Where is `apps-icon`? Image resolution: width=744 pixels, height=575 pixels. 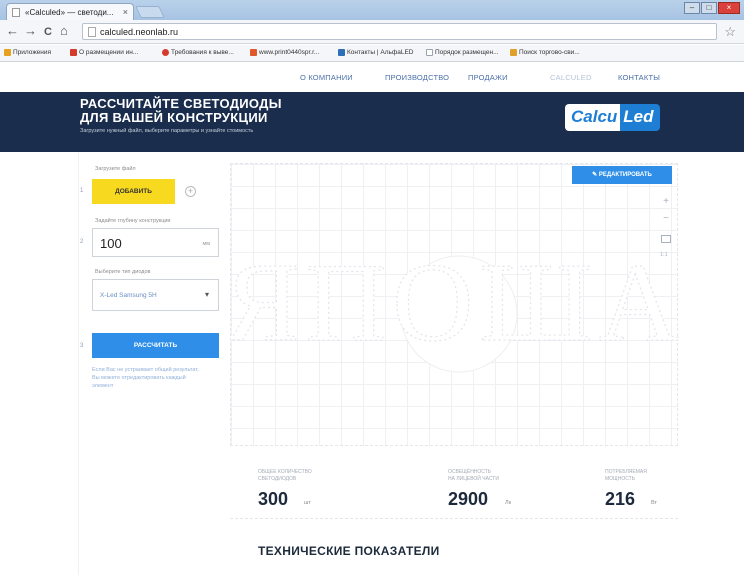
apps-icon is located at coordinates (7, 52).